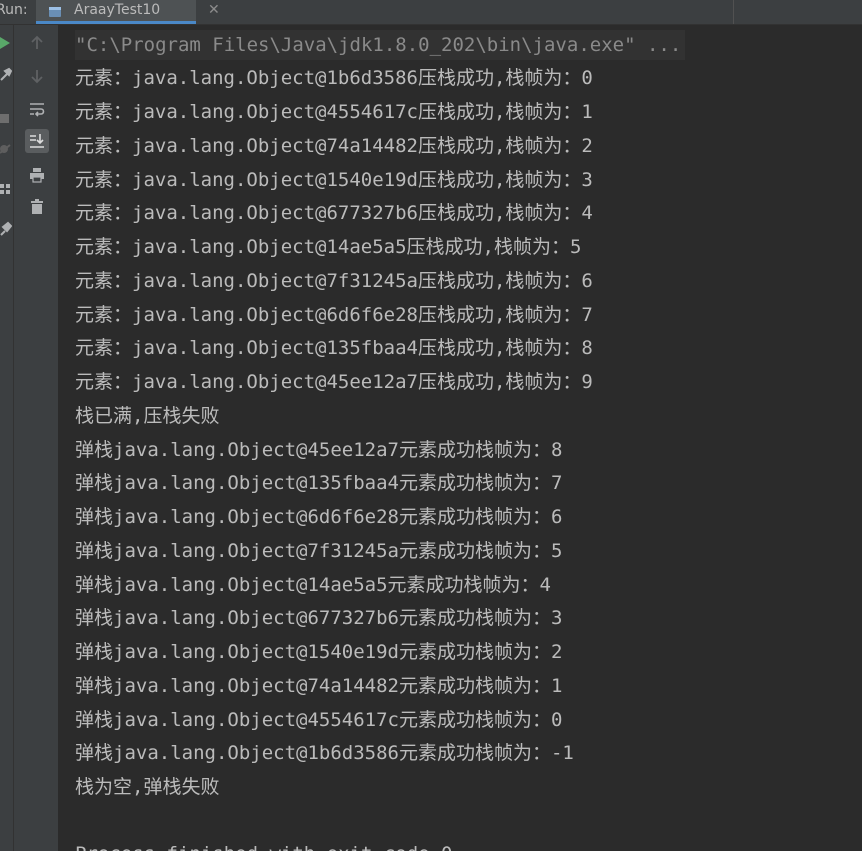  Describe the element at coordinates (37, 141) in the screenshot. I see `scroll-to-end-icon` at that location.